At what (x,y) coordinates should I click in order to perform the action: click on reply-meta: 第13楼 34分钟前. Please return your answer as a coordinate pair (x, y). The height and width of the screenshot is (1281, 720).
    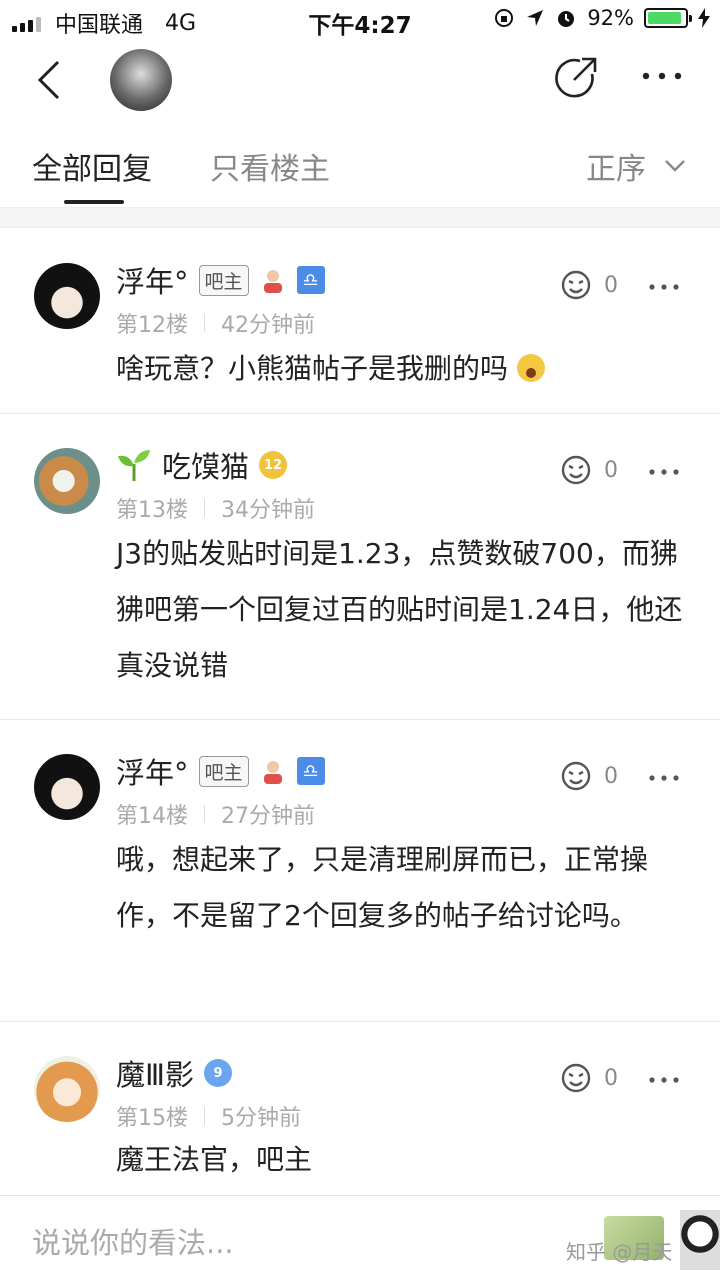
    Looking at the image, I should click on (215, 508).